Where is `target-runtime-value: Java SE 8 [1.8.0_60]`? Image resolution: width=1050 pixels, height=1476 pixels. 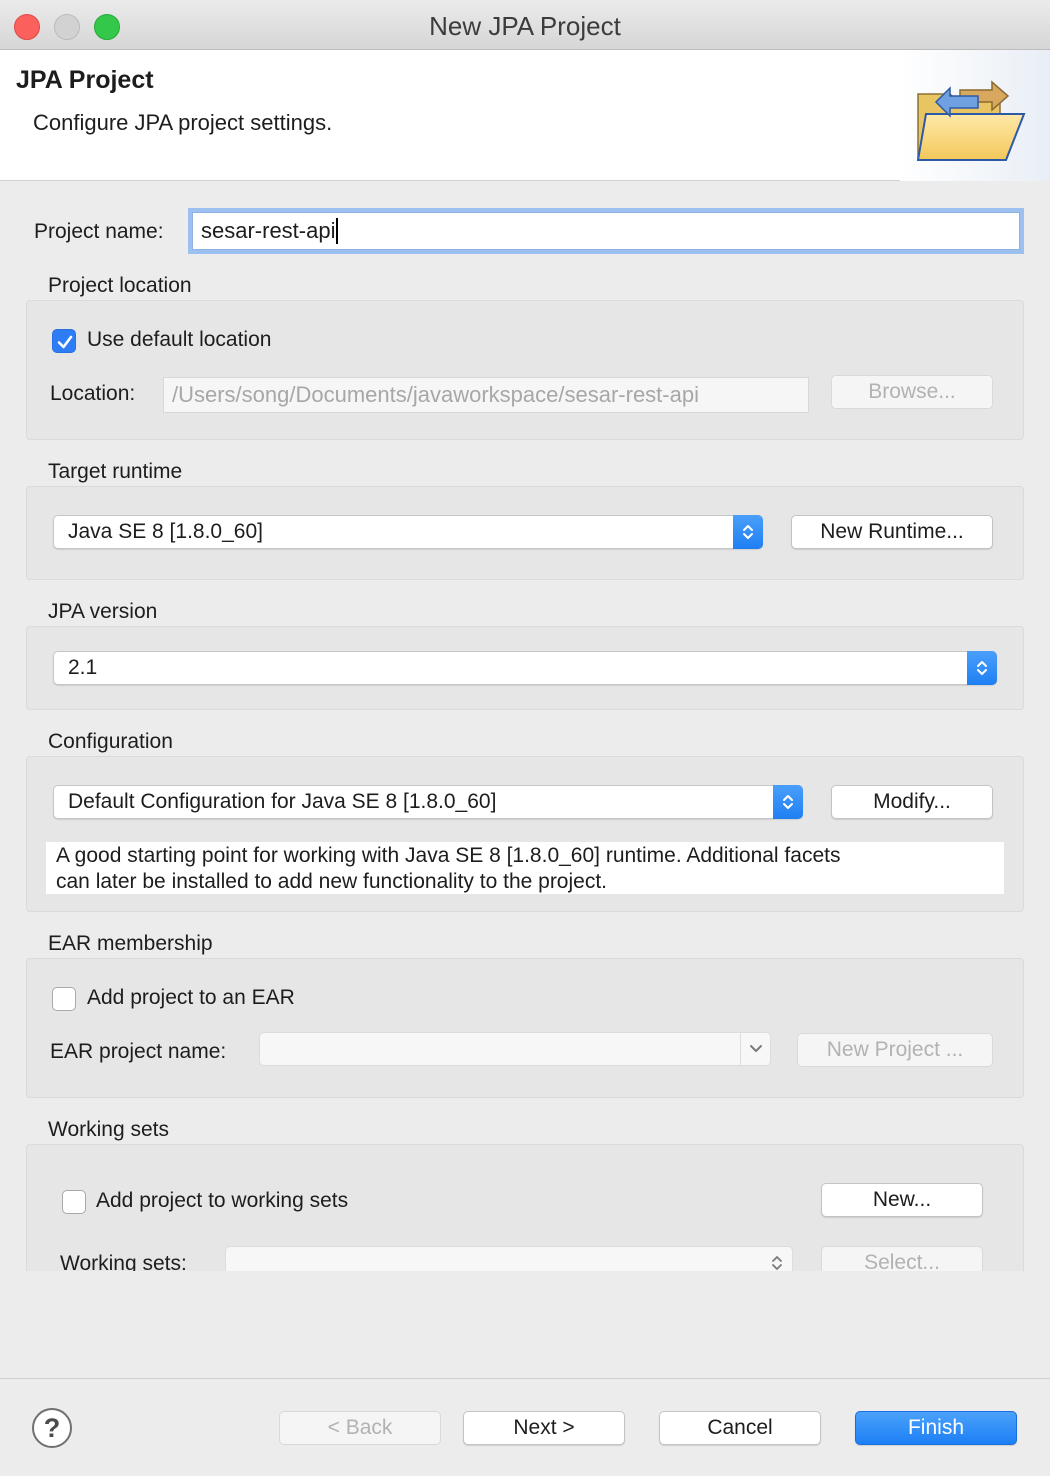 target-runtime-value: Java SE 8 [1.8.0_60] is located at coordinates (165, 531).